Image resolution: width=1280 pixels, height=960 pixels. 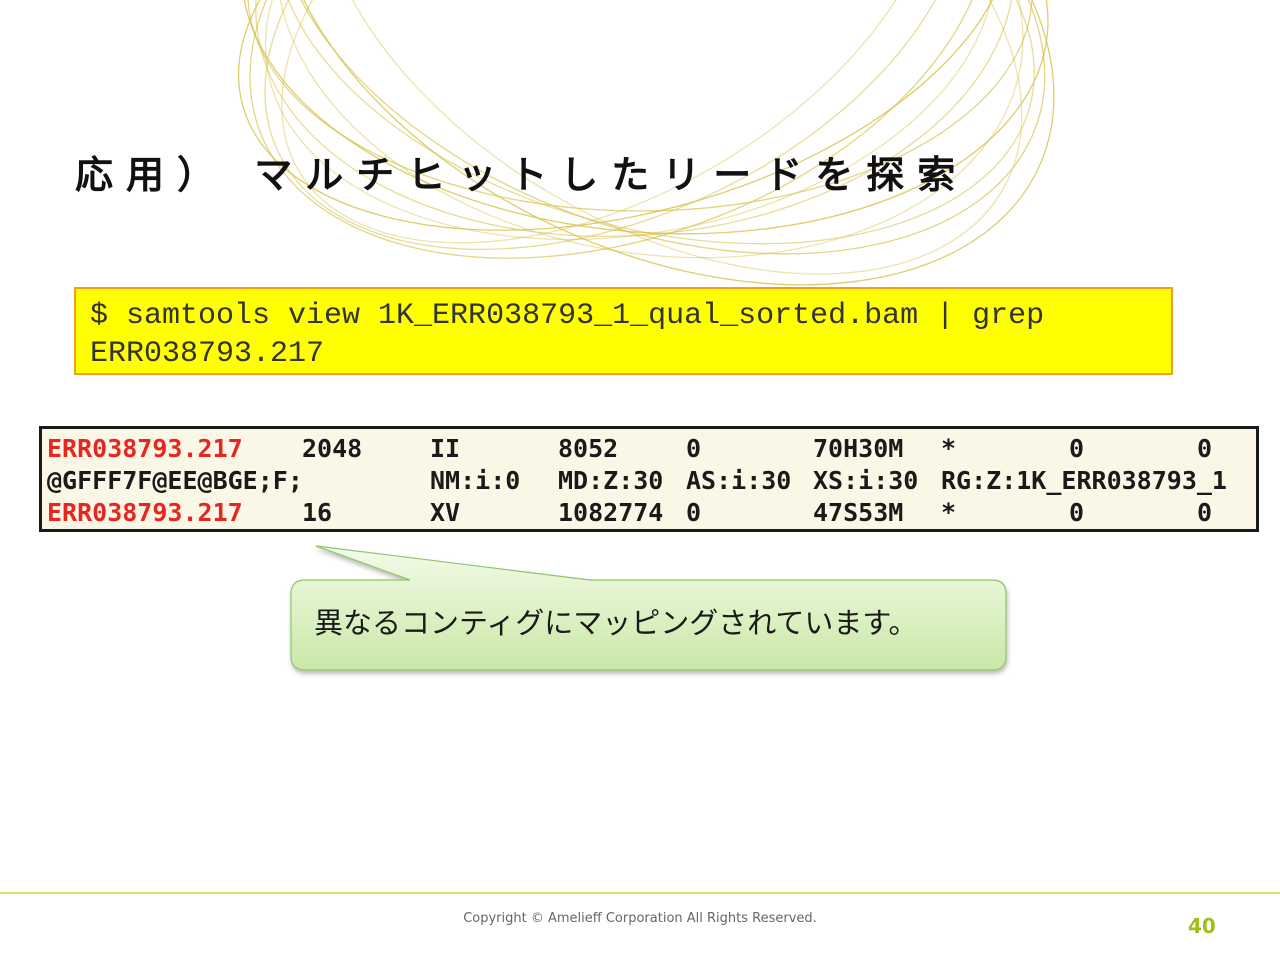 I want to click on callout-bubble, so click(x=648, y=608).